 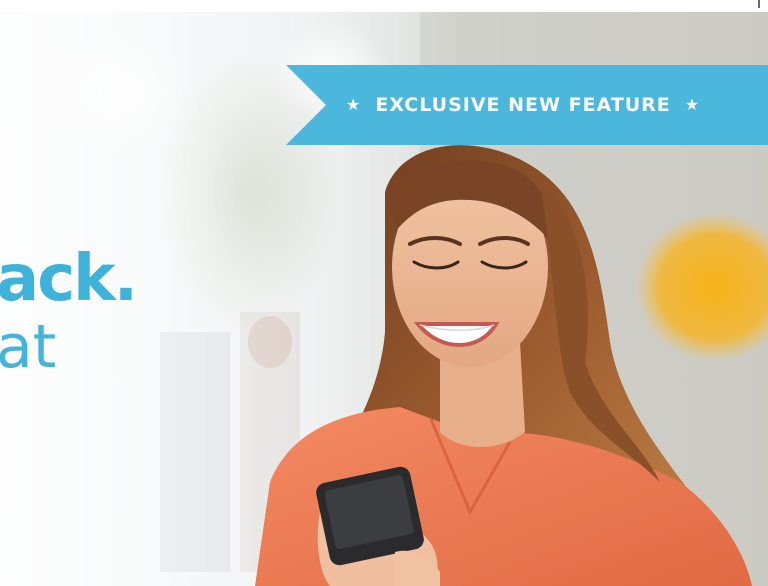 I want to click on headline-block: ack. at, so click(x=69, y=312).